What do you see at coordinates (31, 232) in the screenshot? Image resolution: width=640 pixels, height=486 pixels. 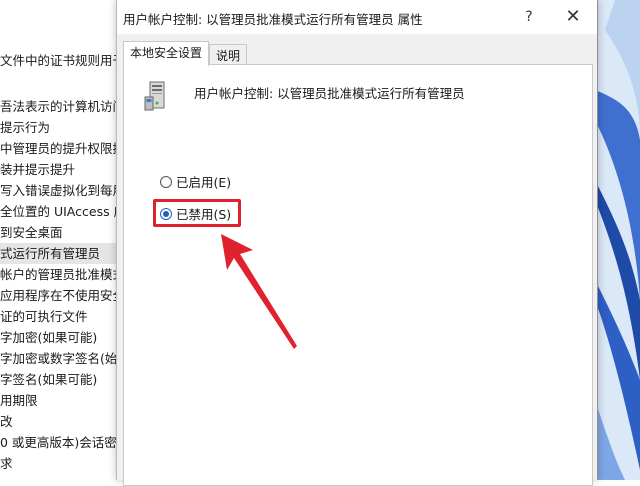 I see `policy-list-item: 到安全桌面` at bounding box center [31, 232].